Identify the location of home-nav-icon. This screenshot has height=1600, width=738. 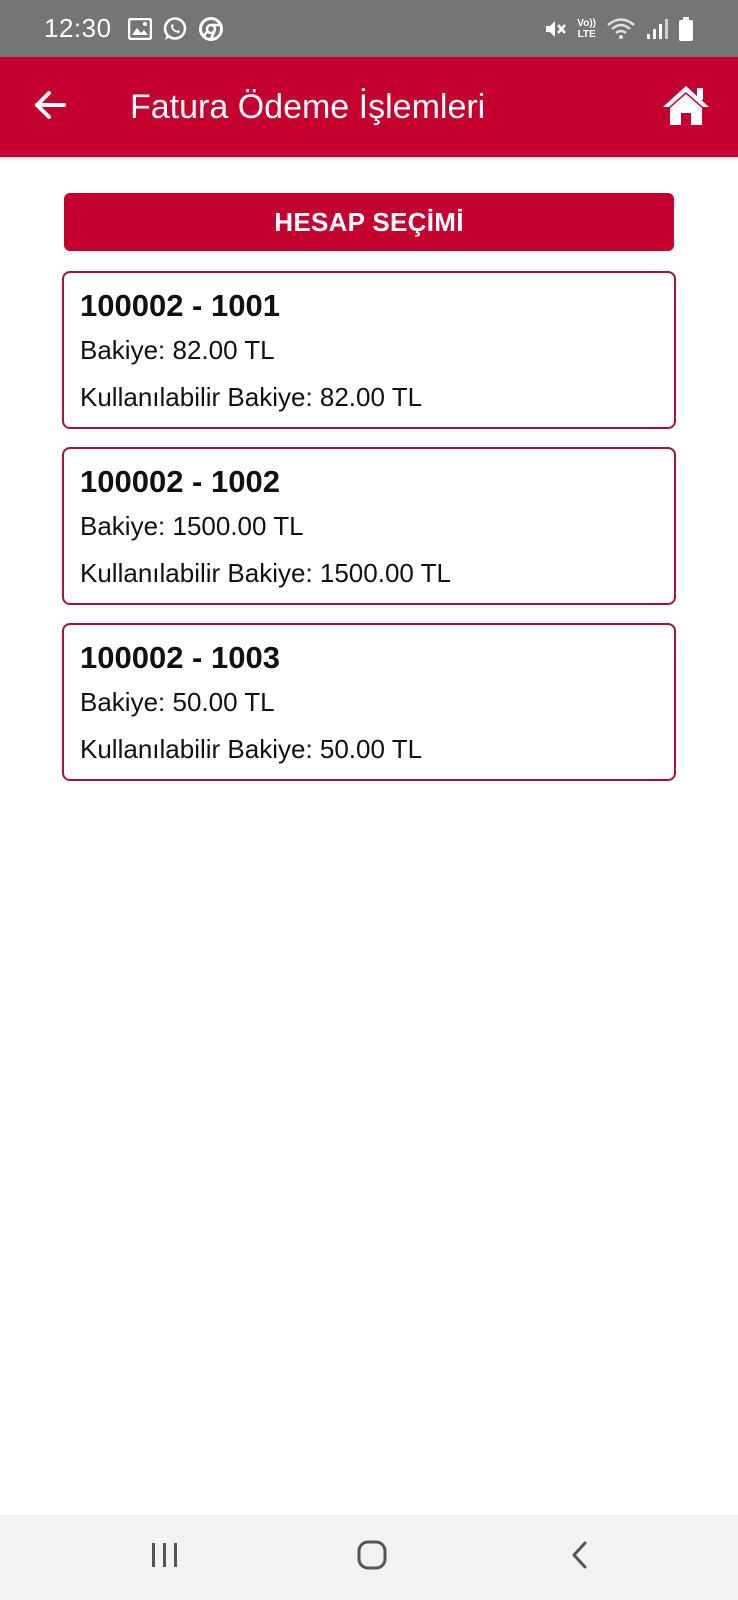
(372, 1557).